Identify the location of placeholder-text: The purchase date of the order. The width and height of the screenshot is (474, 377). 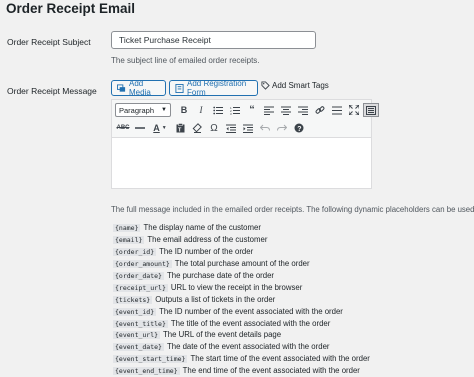
(220, 275).